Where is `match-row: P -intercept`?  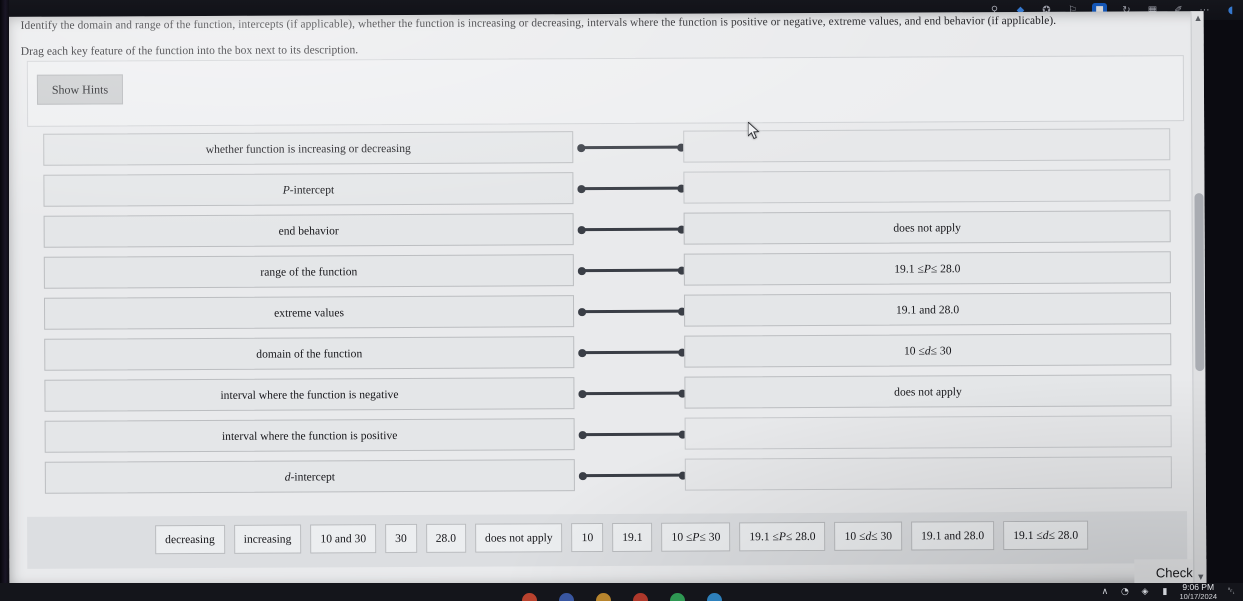 match-row: P -intercept is located at coordinates (605, 189).